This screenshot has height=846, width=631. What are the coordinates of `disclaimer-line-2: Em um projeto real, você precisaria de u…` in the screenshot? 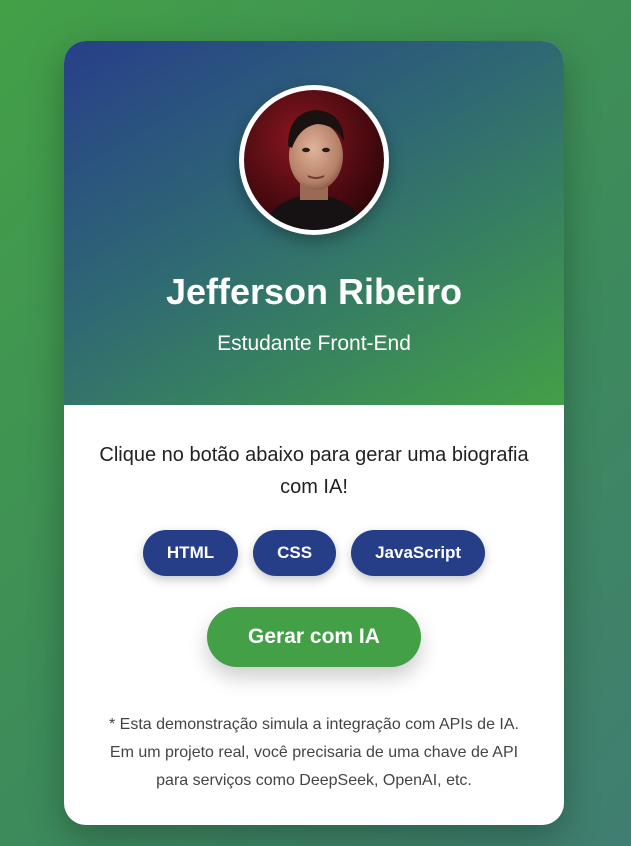 It's located at (314, 752).